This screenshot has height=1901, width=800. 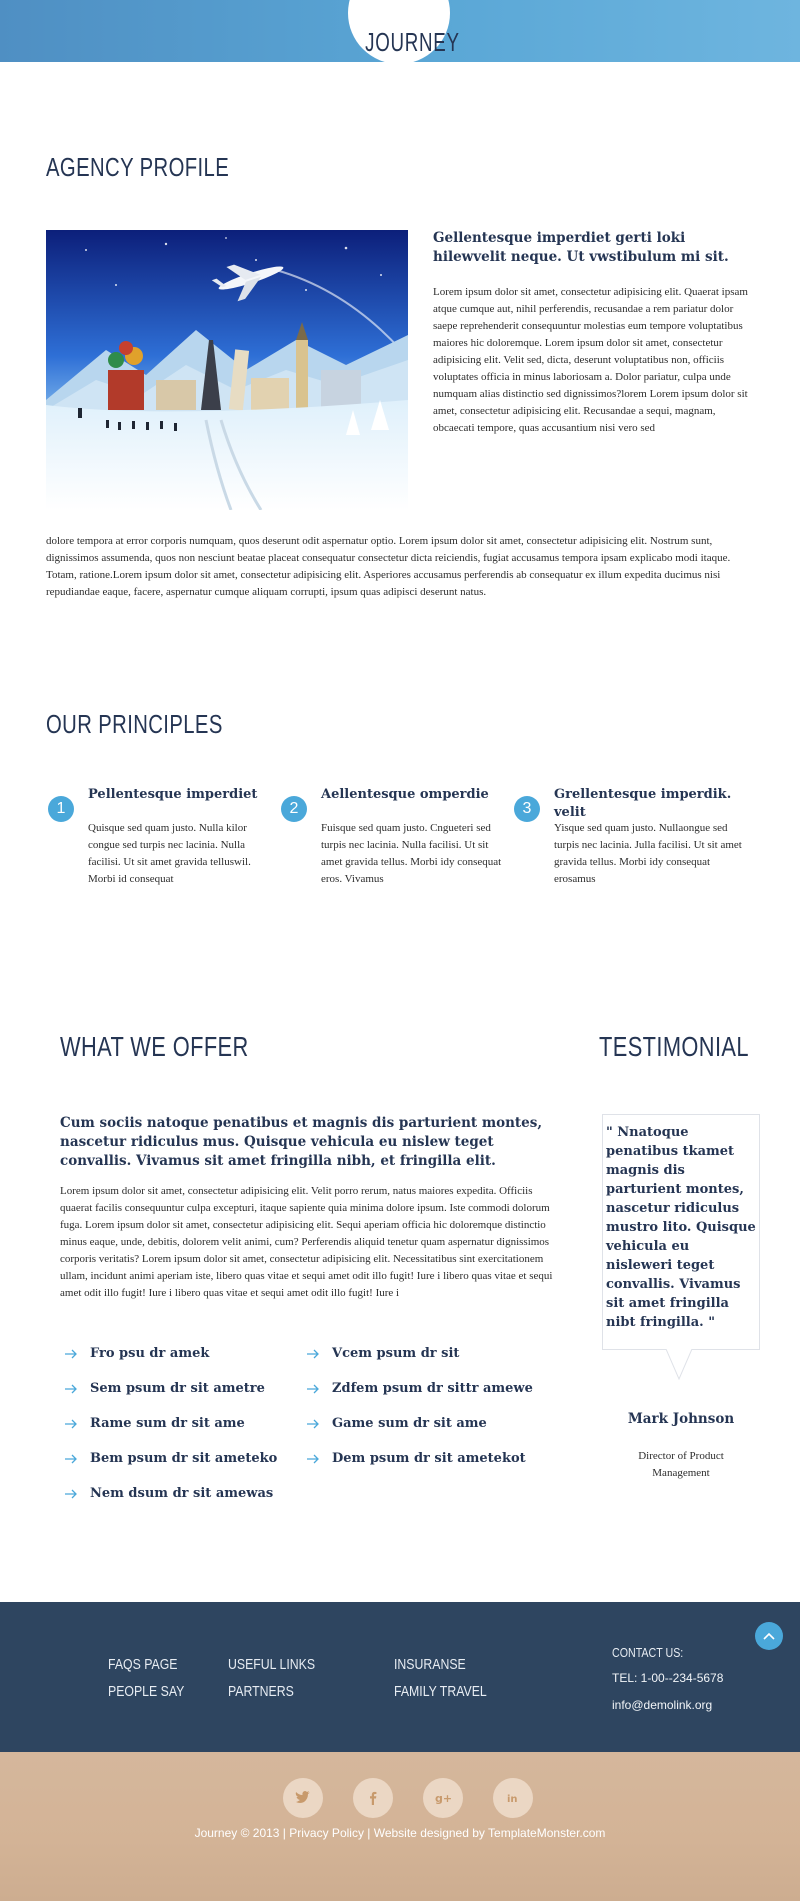 I want to click on principle-number-badge: 1, so click(x=61, y=809).